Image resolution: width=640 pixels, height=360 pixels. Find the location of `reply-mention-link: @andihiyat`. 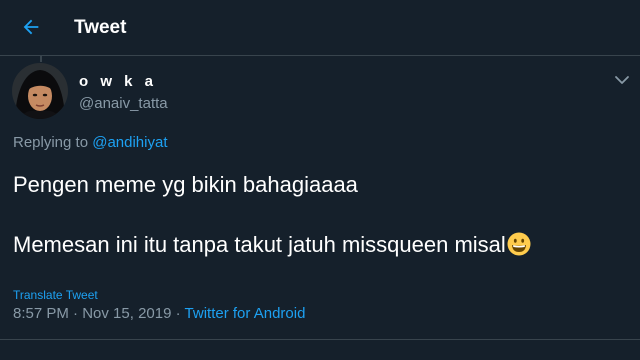

reply-mention-link: @andihiyat is located at coordinates (129, 142).